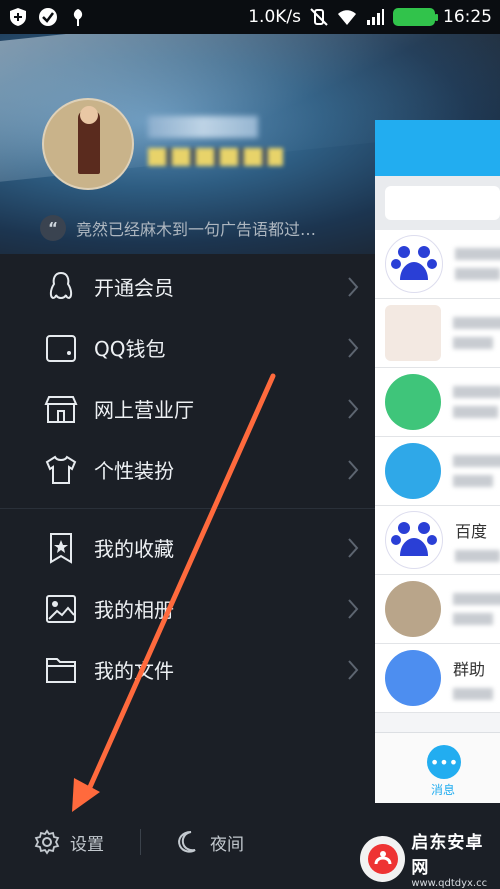 This screenshot has width=500, height=889. I want to click on nickname-blurred, so click(203, 127).